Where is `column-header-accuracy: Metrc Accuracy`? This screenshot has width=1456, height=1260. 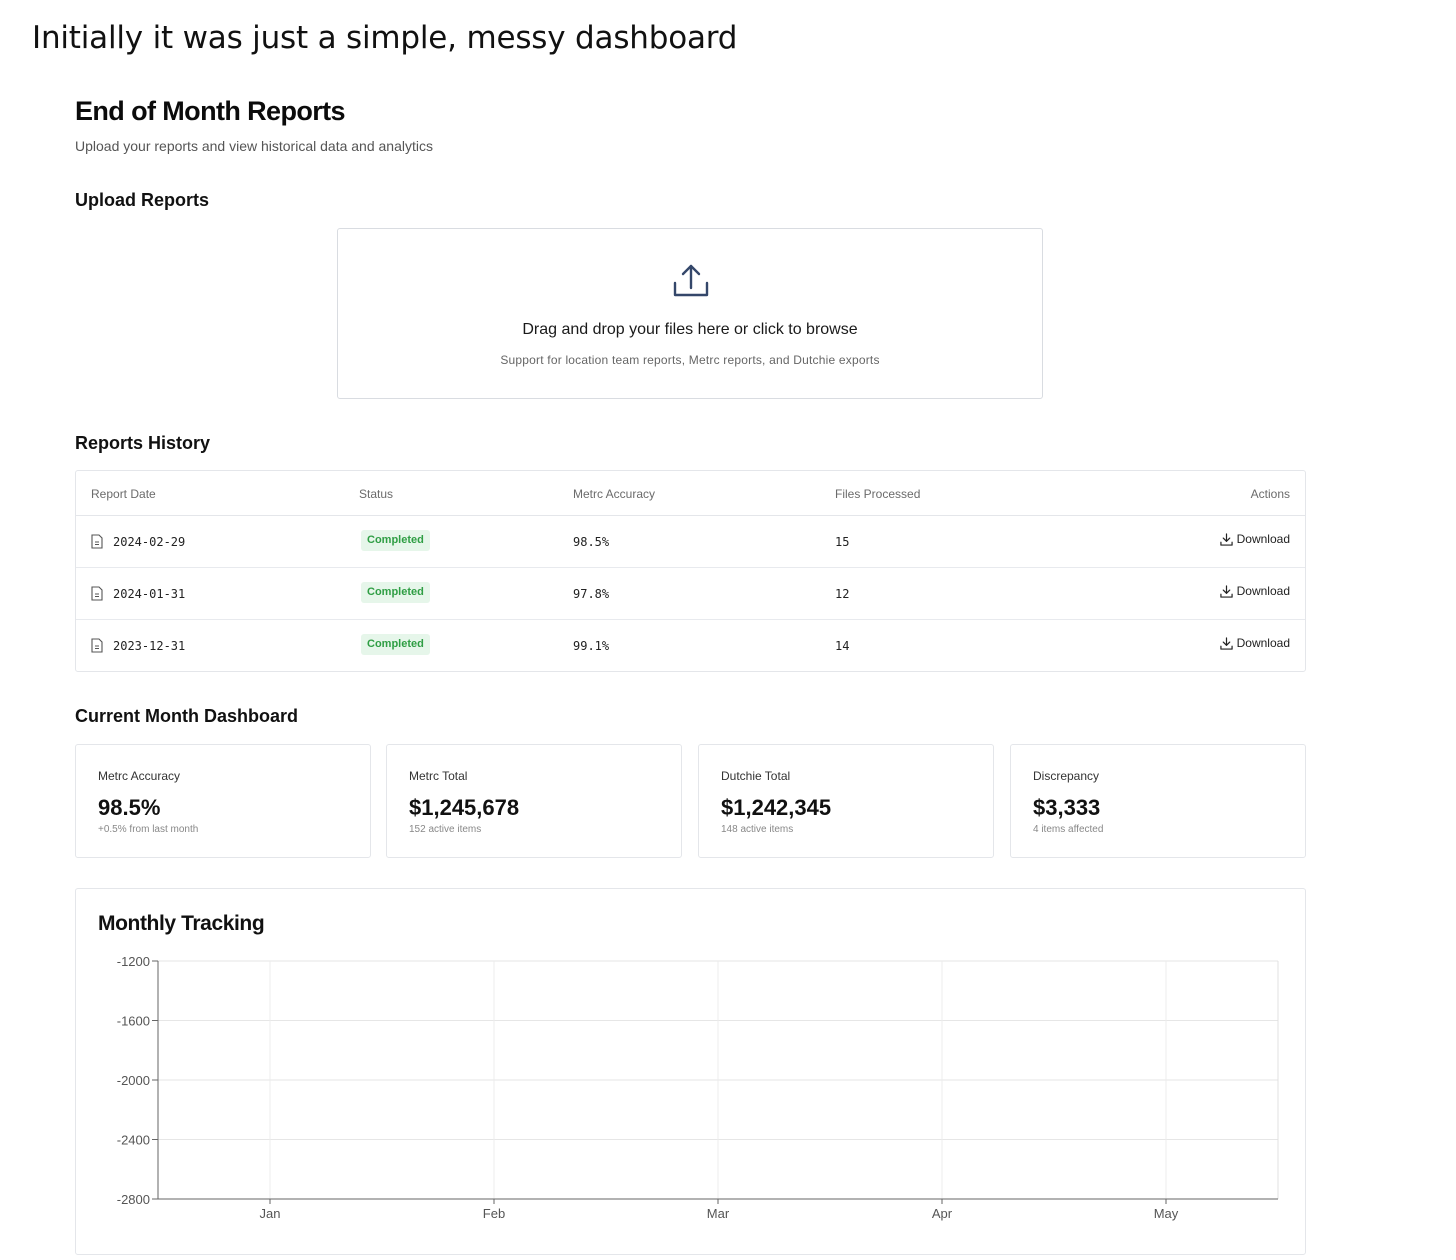
column-header-accuracy: Metrc Accuracy is located at coordinates (614, 494).